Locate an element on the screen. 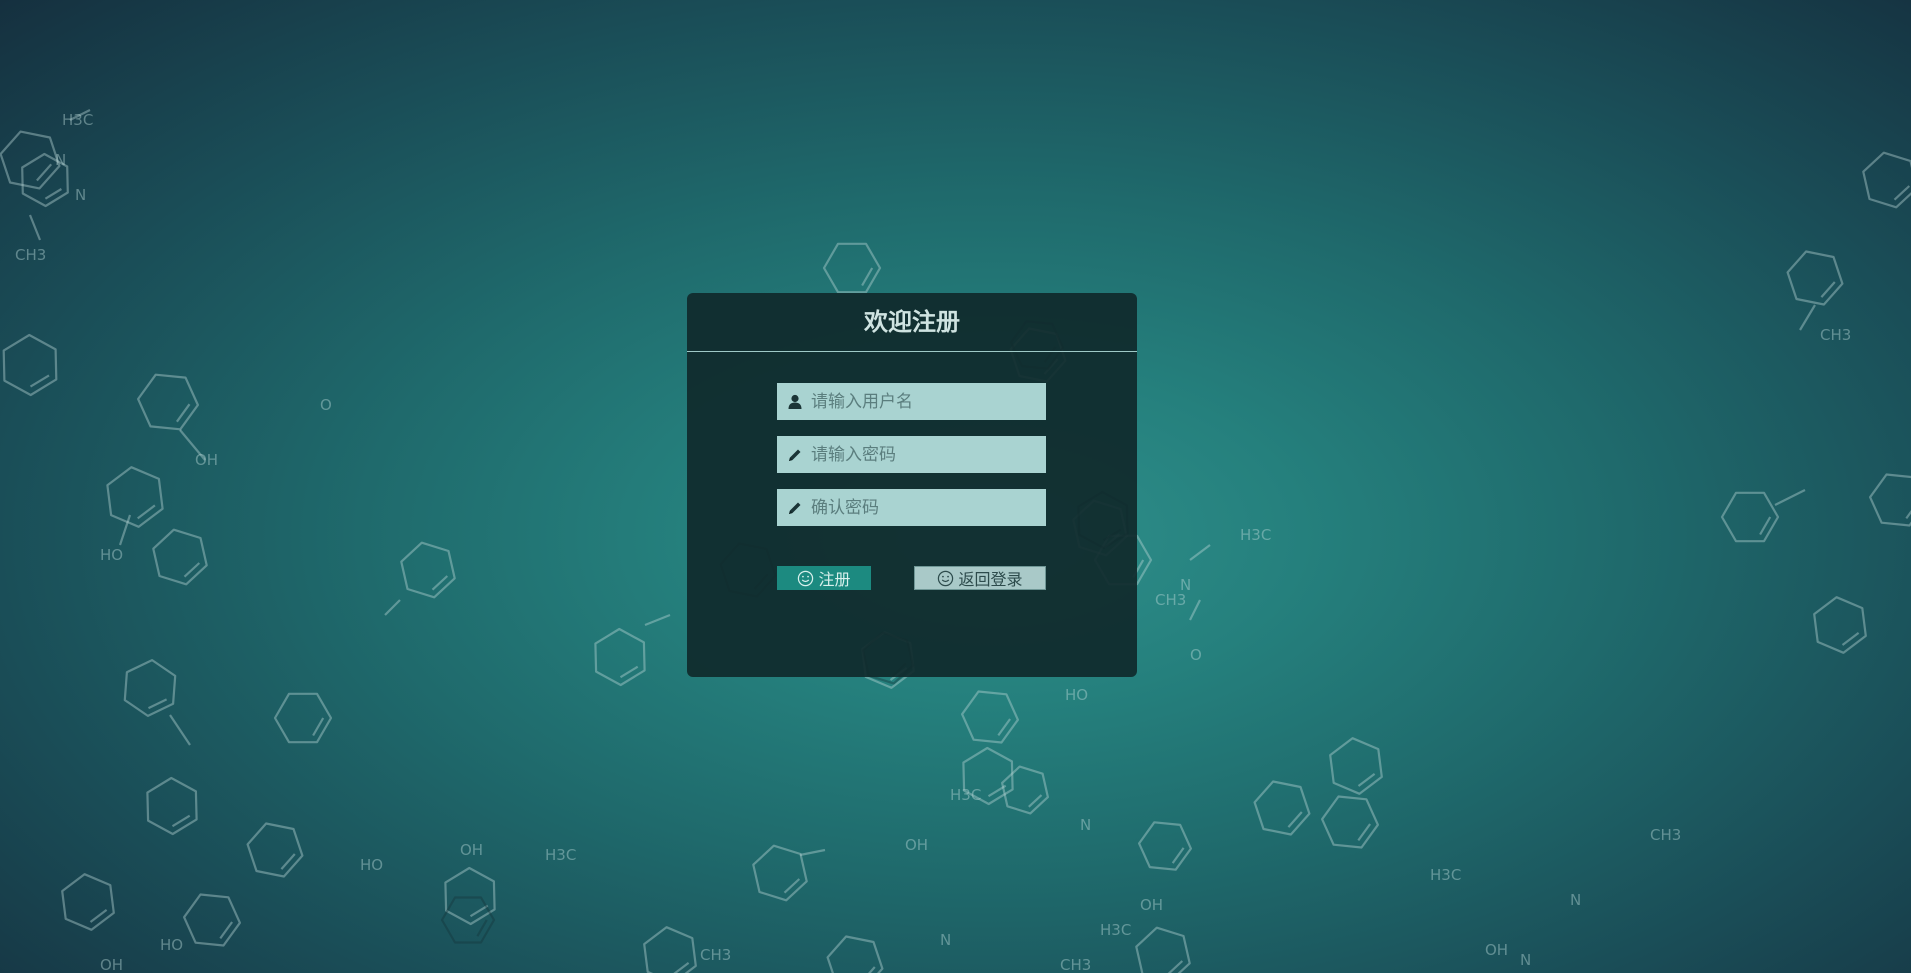 This screenshot has width=1911, height=973. register-button: 注册 is located at coordinates (824, 578).